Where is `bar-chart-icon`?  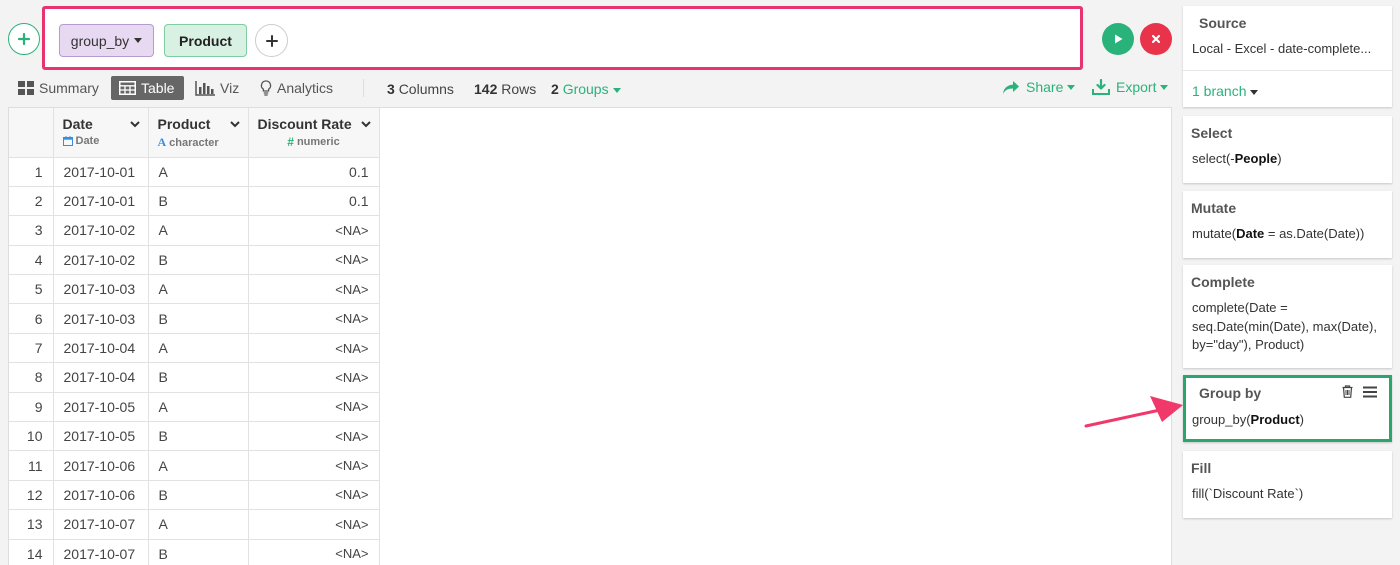 bar-chart-icon is located at coordinates (205, 88).